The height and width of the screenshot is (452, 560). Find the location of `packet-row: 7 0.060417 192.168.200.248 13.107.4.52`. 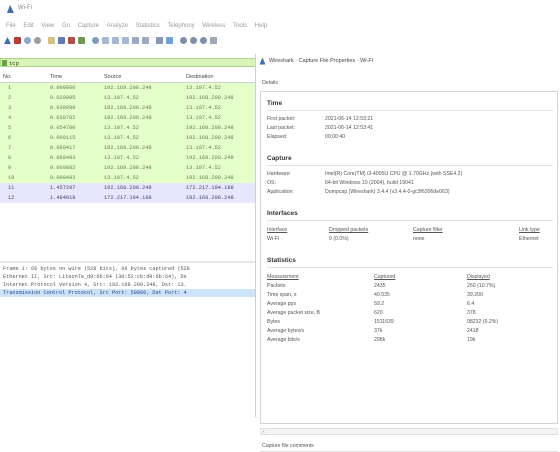

packet-row: 7 0.060417 192.168.200.248 13.107.4.52 is located at coordinates (131, 148).